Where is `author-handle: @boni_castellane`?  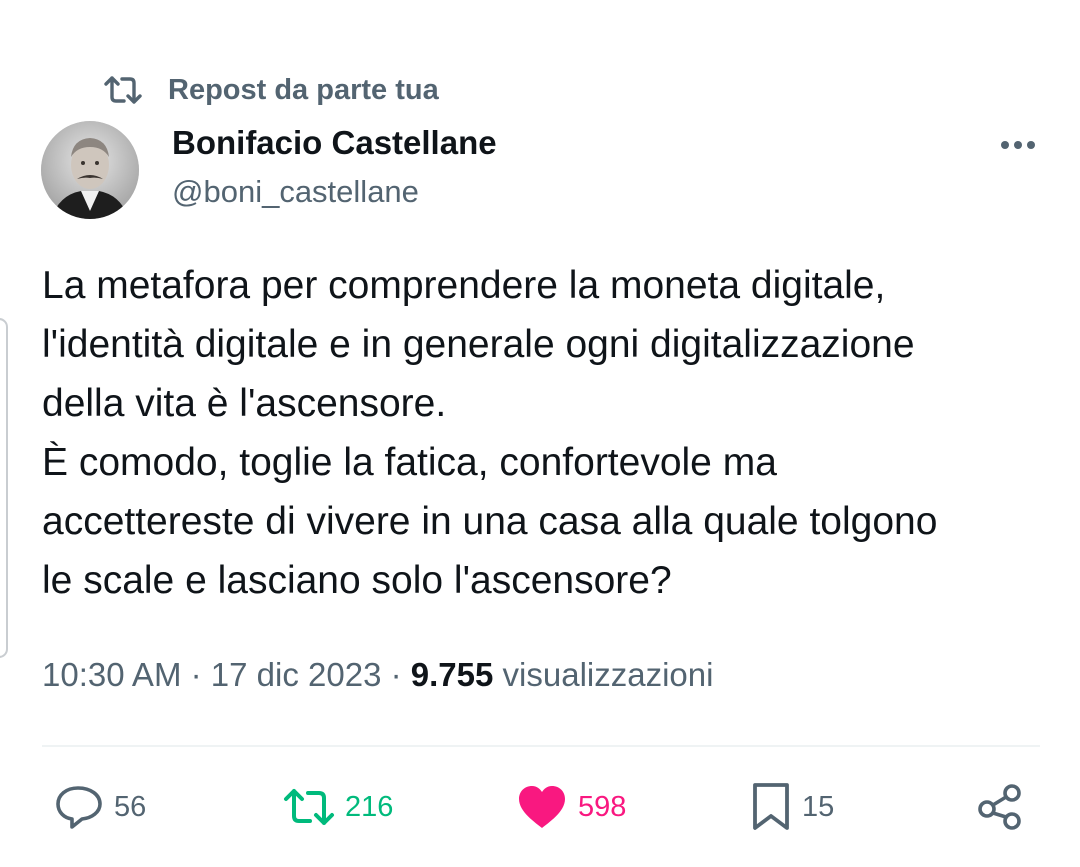 author-handle: @boni_castellane is located at coordinates (295, 192).